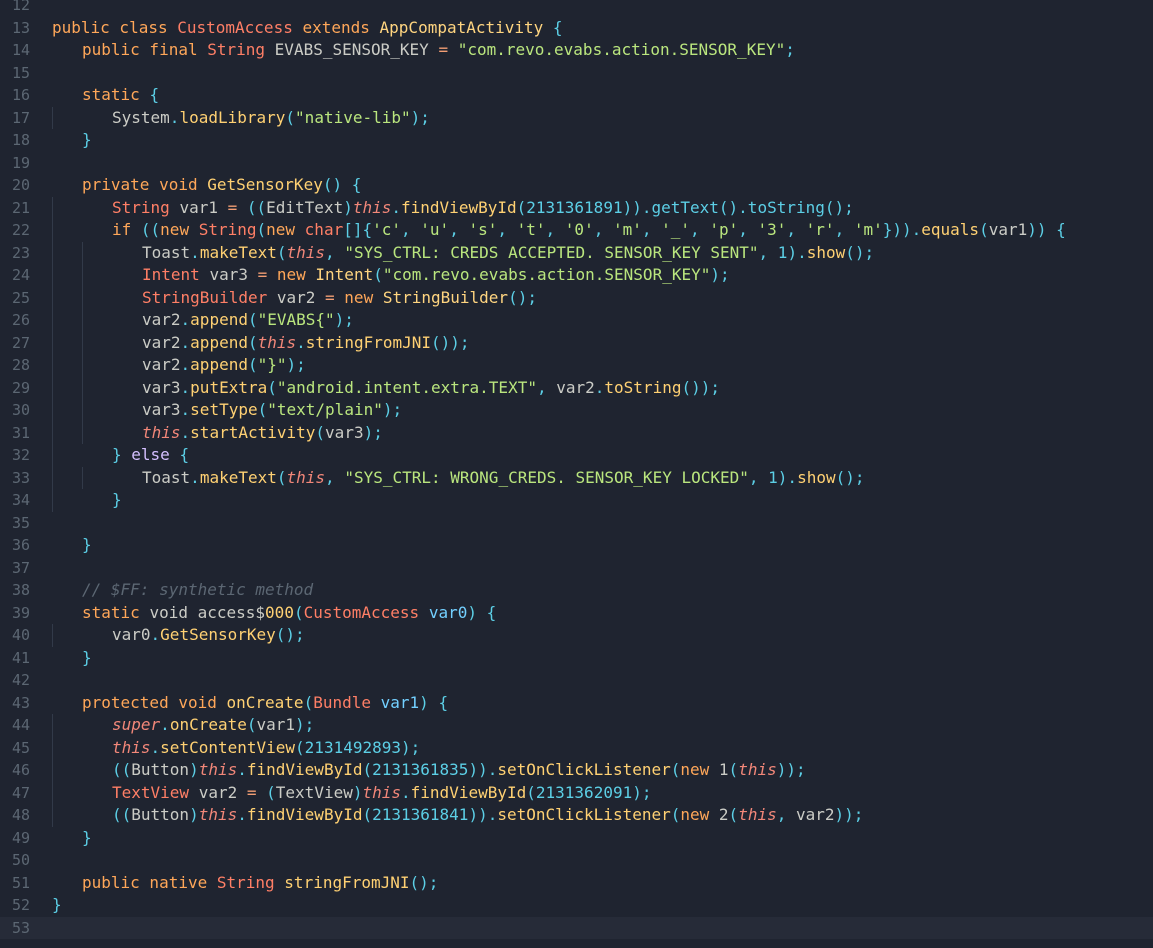 This screenshot has width=1153, height=948. What do you see at coordinates (576, 410) in the screenshot?
I see `code-line: 30 var3.setType("text/plain");` at bounding box center [576, 410].